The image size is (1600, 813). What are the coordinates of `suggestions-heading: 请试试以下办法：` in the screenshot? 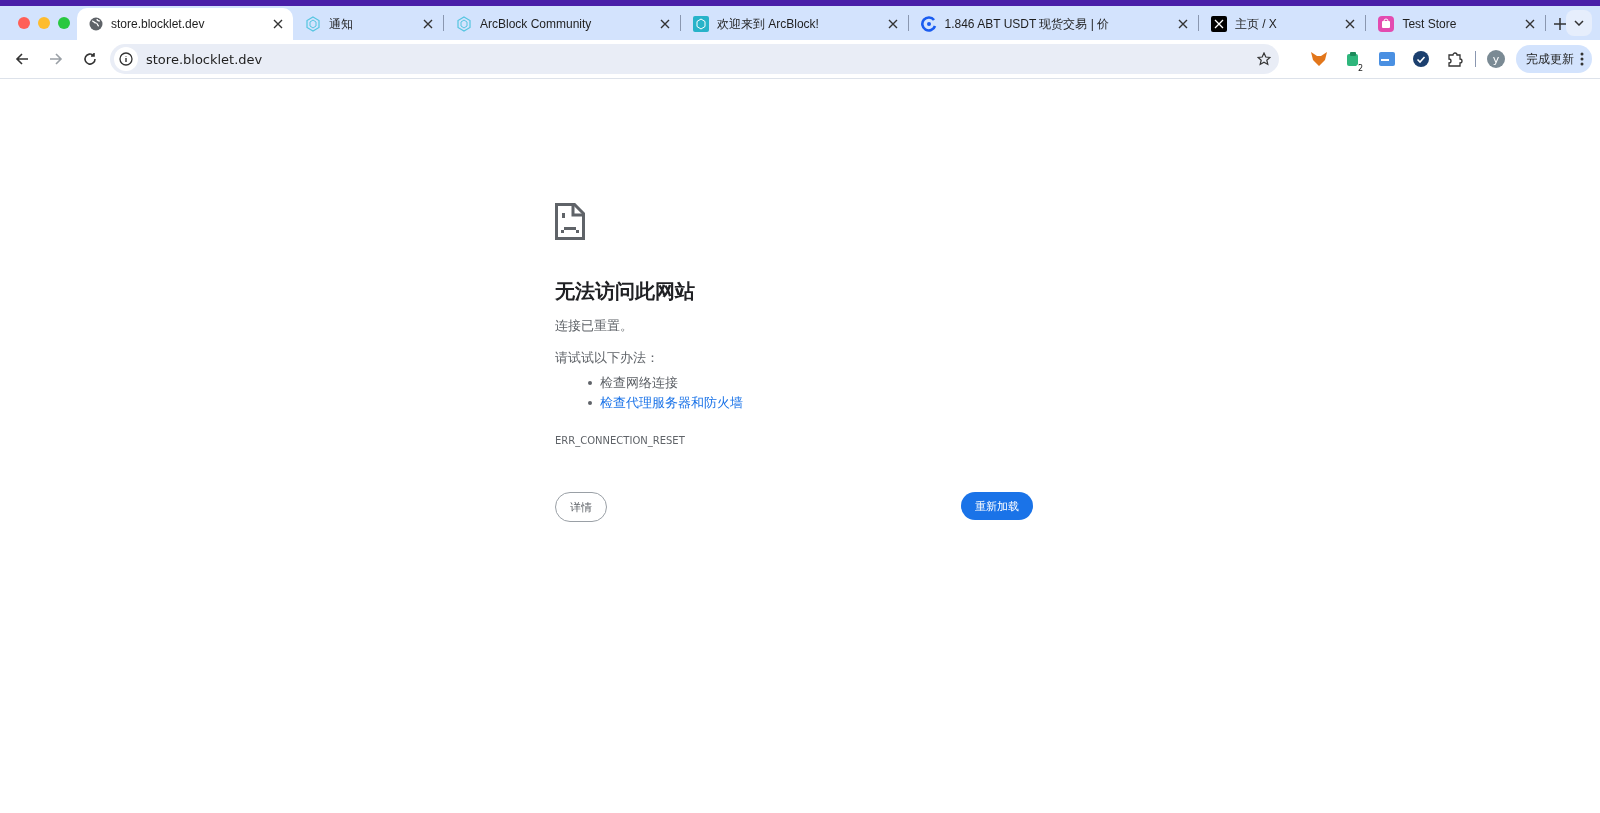 It's located at (607, 358).